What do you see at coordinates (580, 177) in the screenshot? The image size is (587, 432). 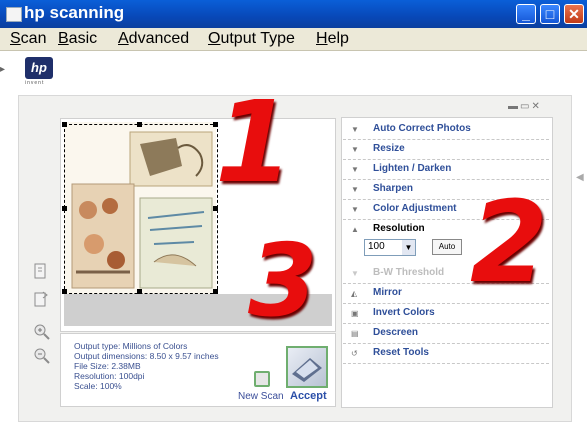 I see `collapse-arrow-icon: ◀` at bounding box center [580, 177].